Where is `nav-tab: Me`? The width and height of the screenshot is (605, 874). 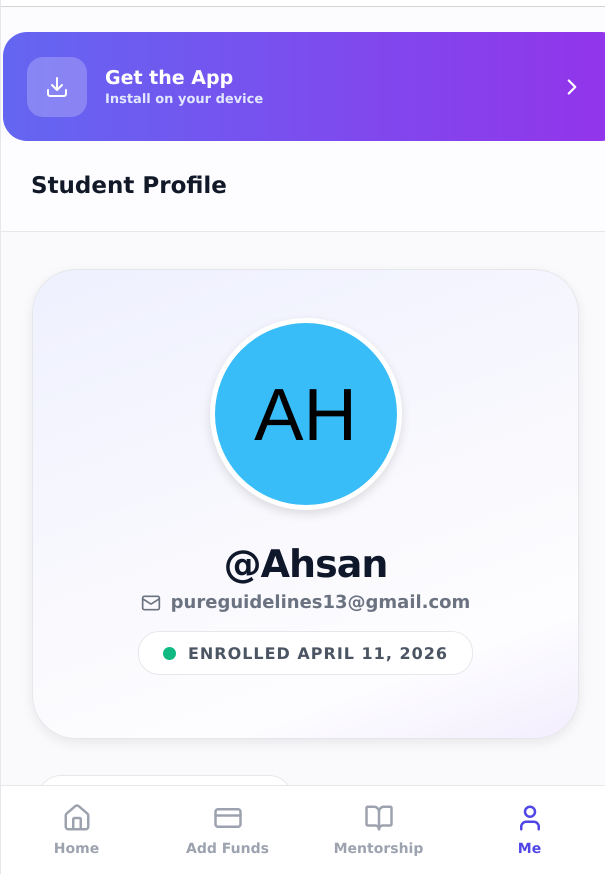 nav-tab: Me is located at coordinates (529, 830).